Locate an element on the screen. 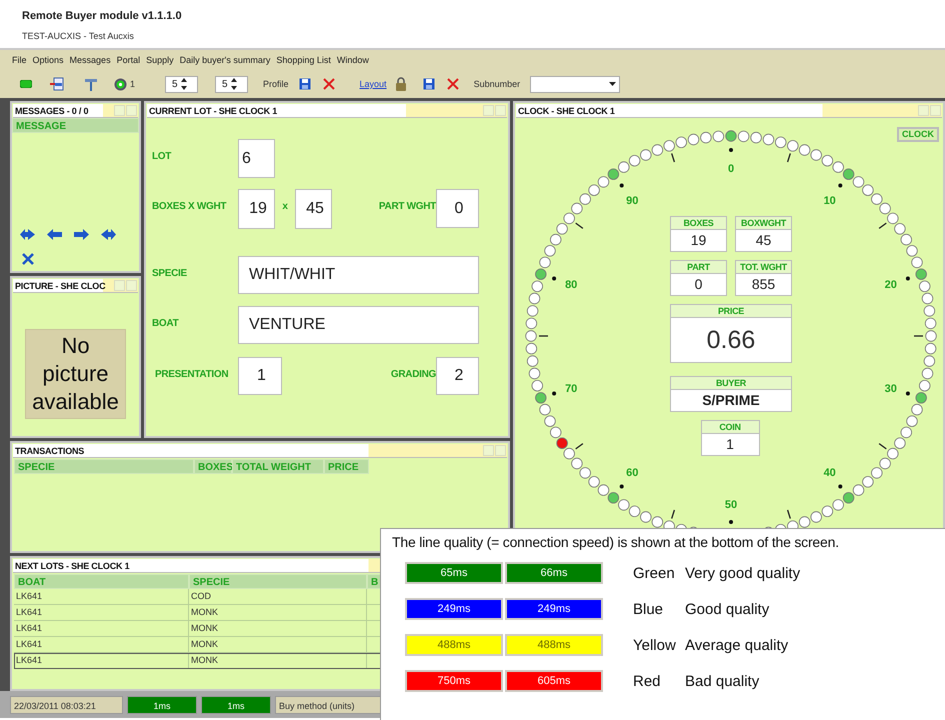 This screenshot has height=720, width=945. field-label: BOAT is located at coordinates (166, 323).